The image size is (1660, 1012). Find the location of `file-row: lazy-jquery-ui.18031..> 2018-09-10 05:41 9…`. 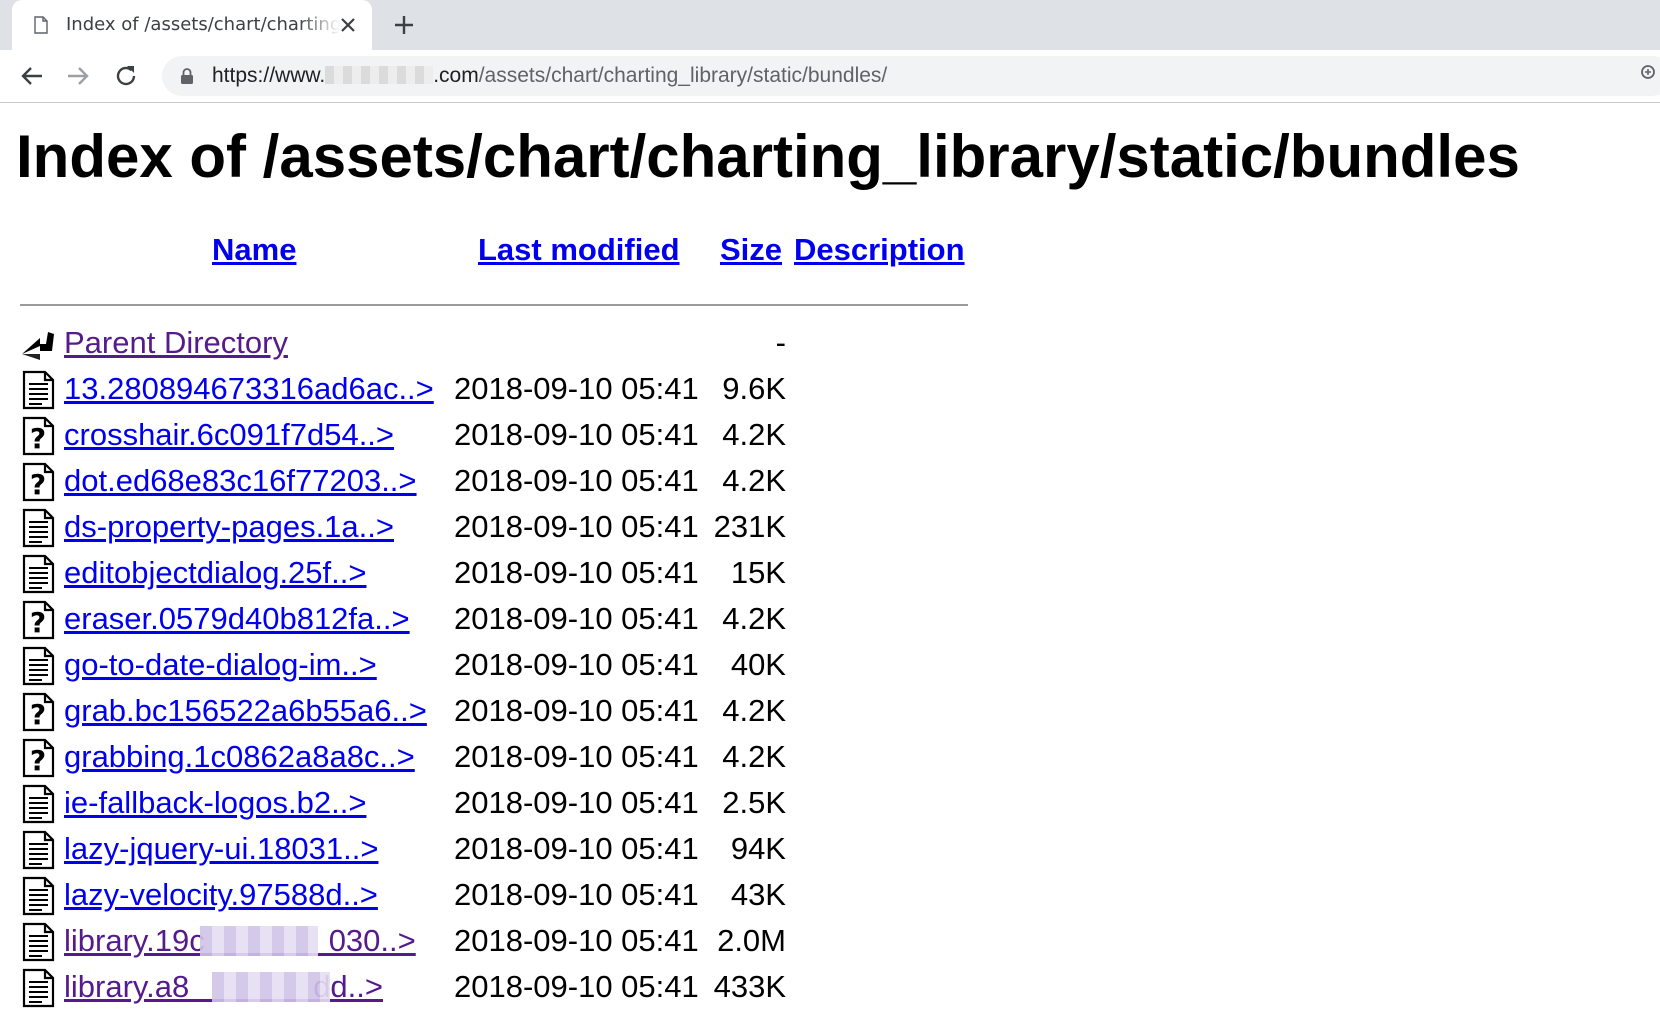

file-row: lazy-jquery-ui.18031..> 2018-09-10 05:41 9… is located at coordinates (500, 851).